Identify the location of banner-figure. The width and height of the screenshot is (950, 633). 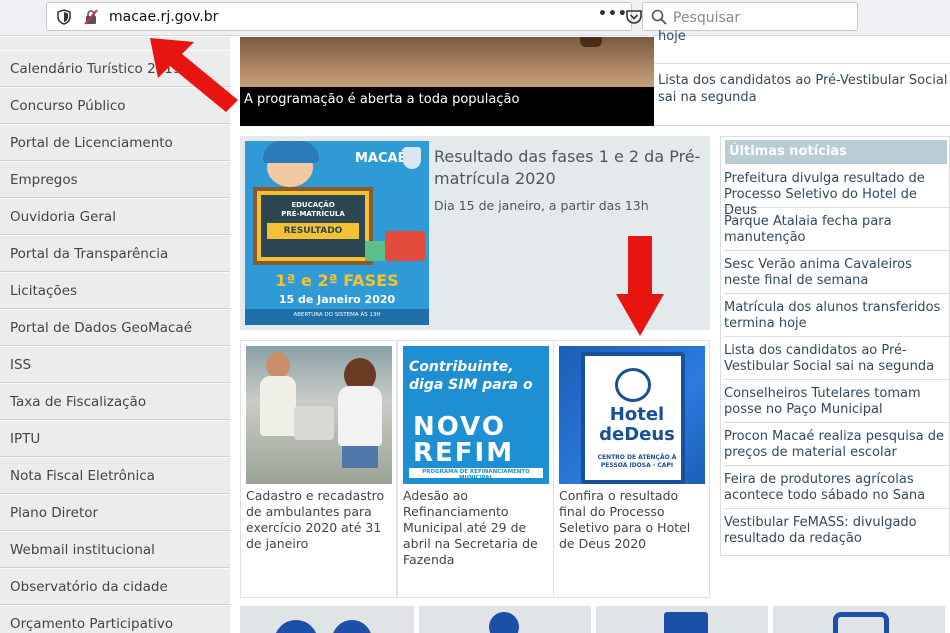
(591, 42).